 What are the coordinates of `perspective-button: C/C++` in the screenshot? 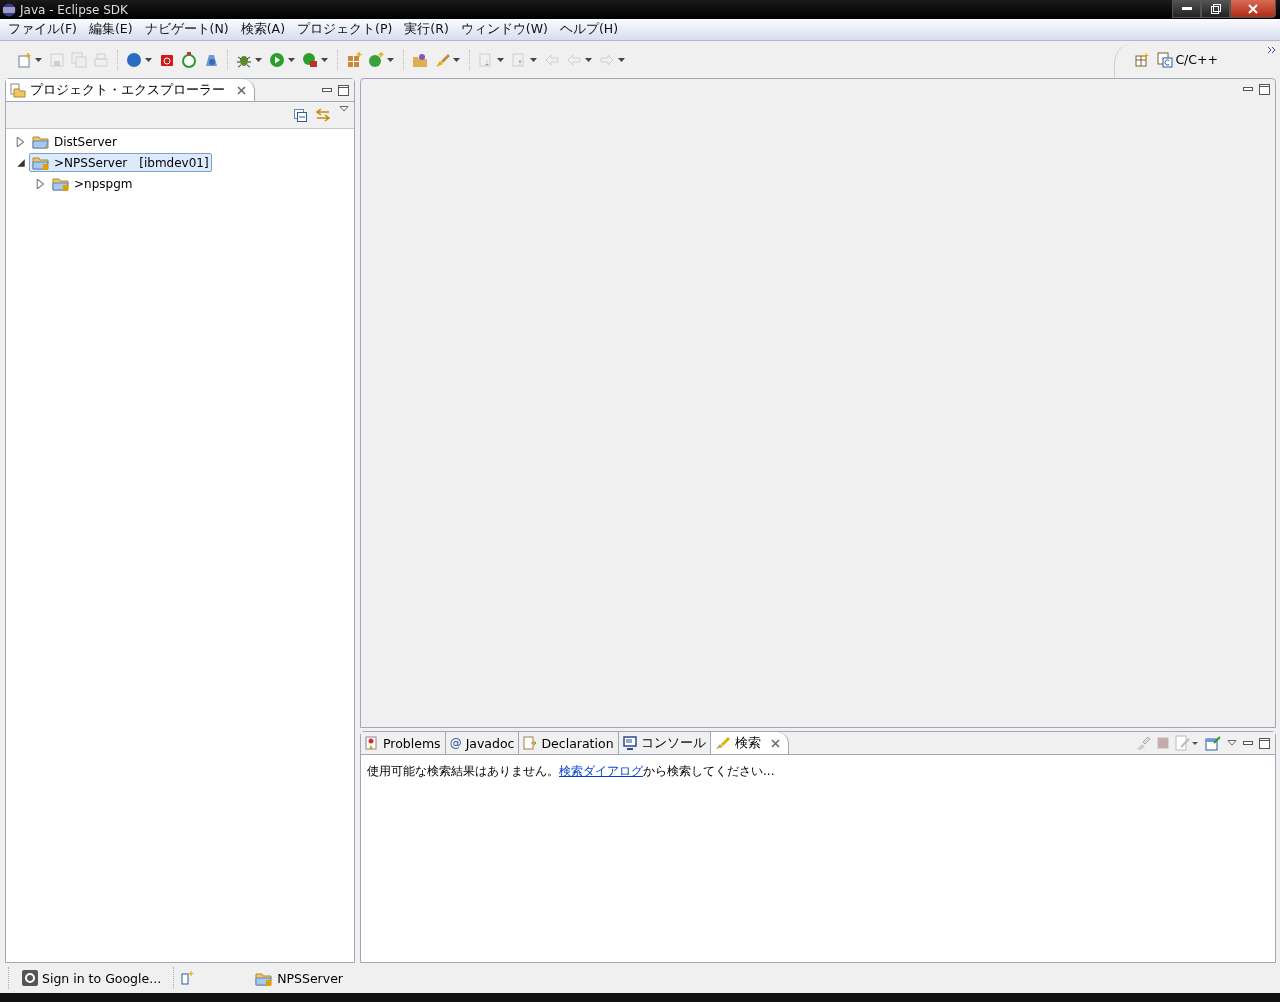 It's located at (1187, 59).